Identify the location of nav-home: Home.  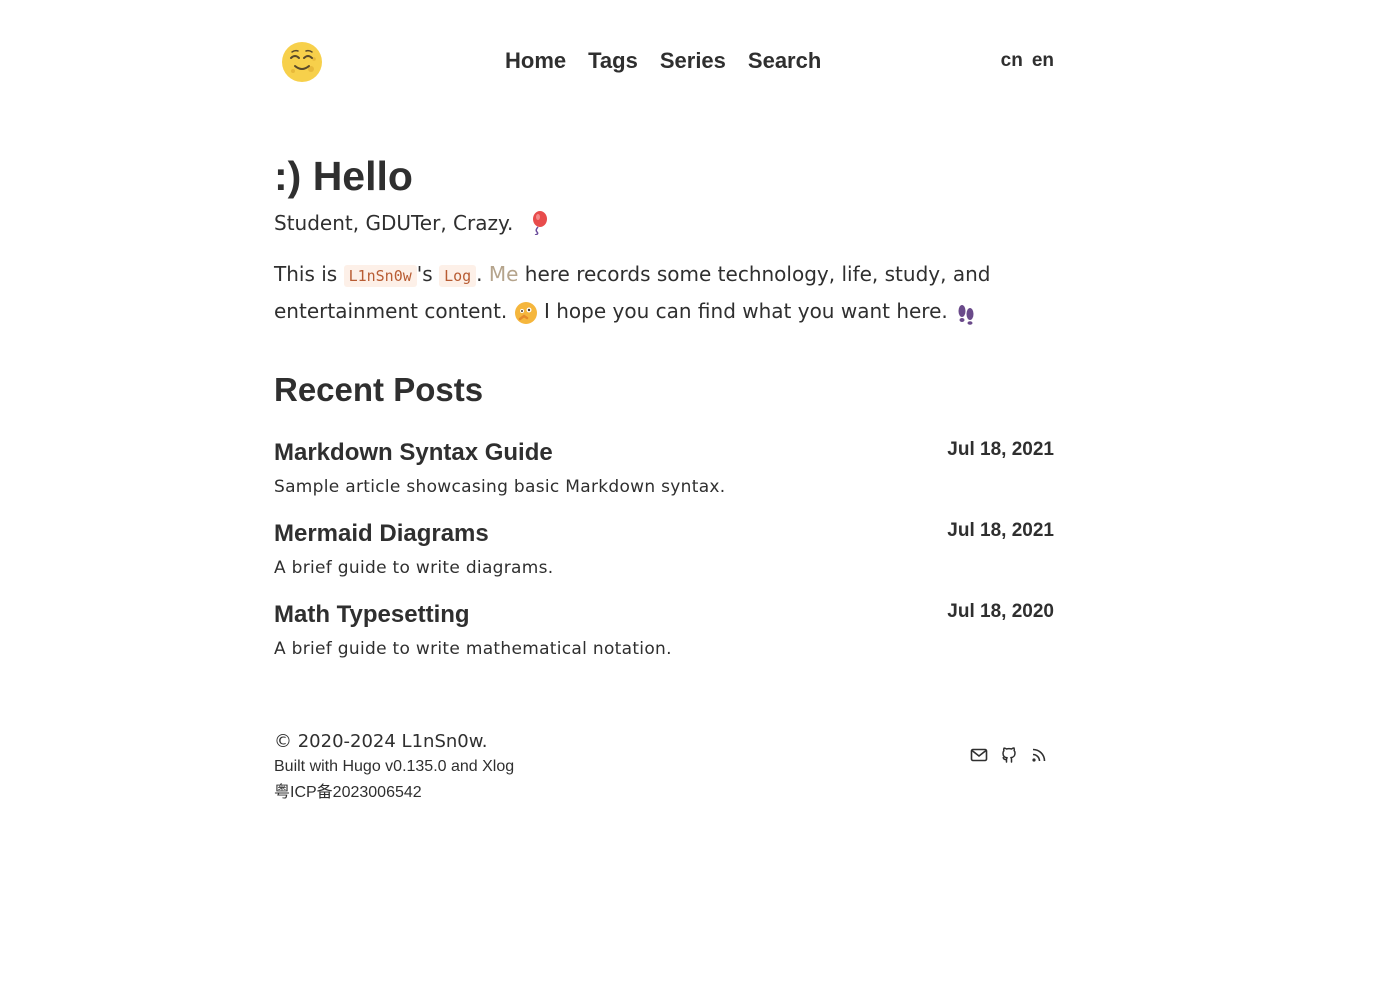
(535, 61).